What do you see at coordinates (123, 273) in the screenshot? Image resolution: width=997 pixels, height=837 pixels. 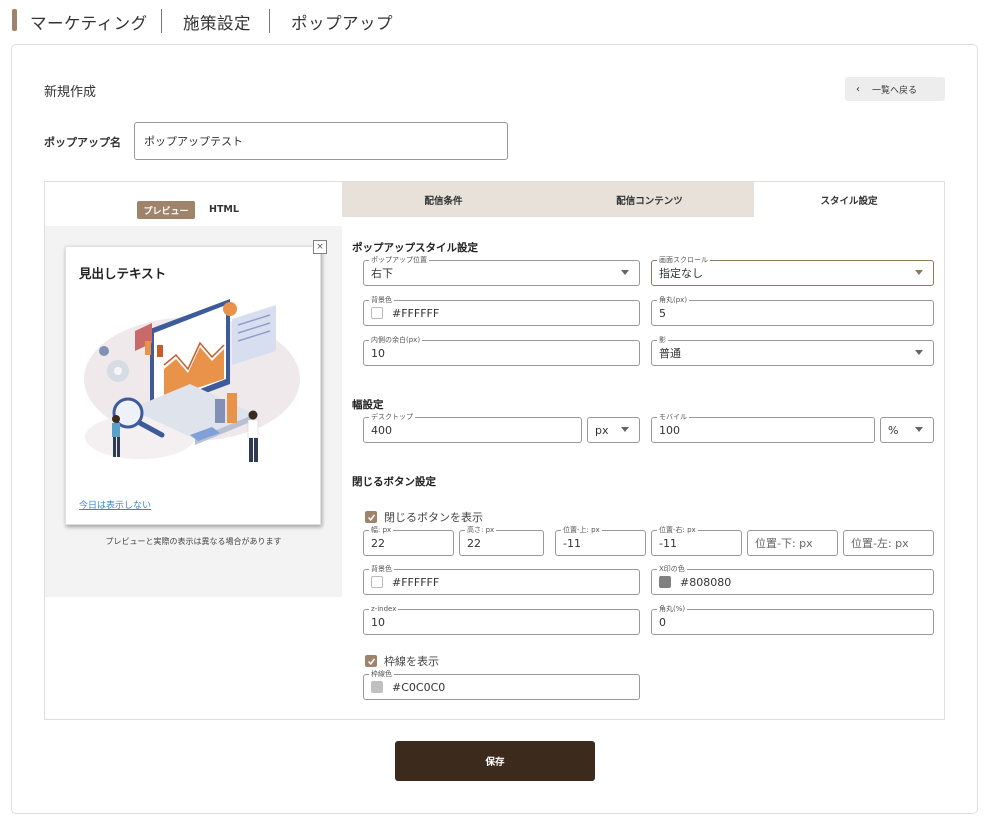 I see `popup-heading: 見出しテキスト` at bounding box center [123, 273].